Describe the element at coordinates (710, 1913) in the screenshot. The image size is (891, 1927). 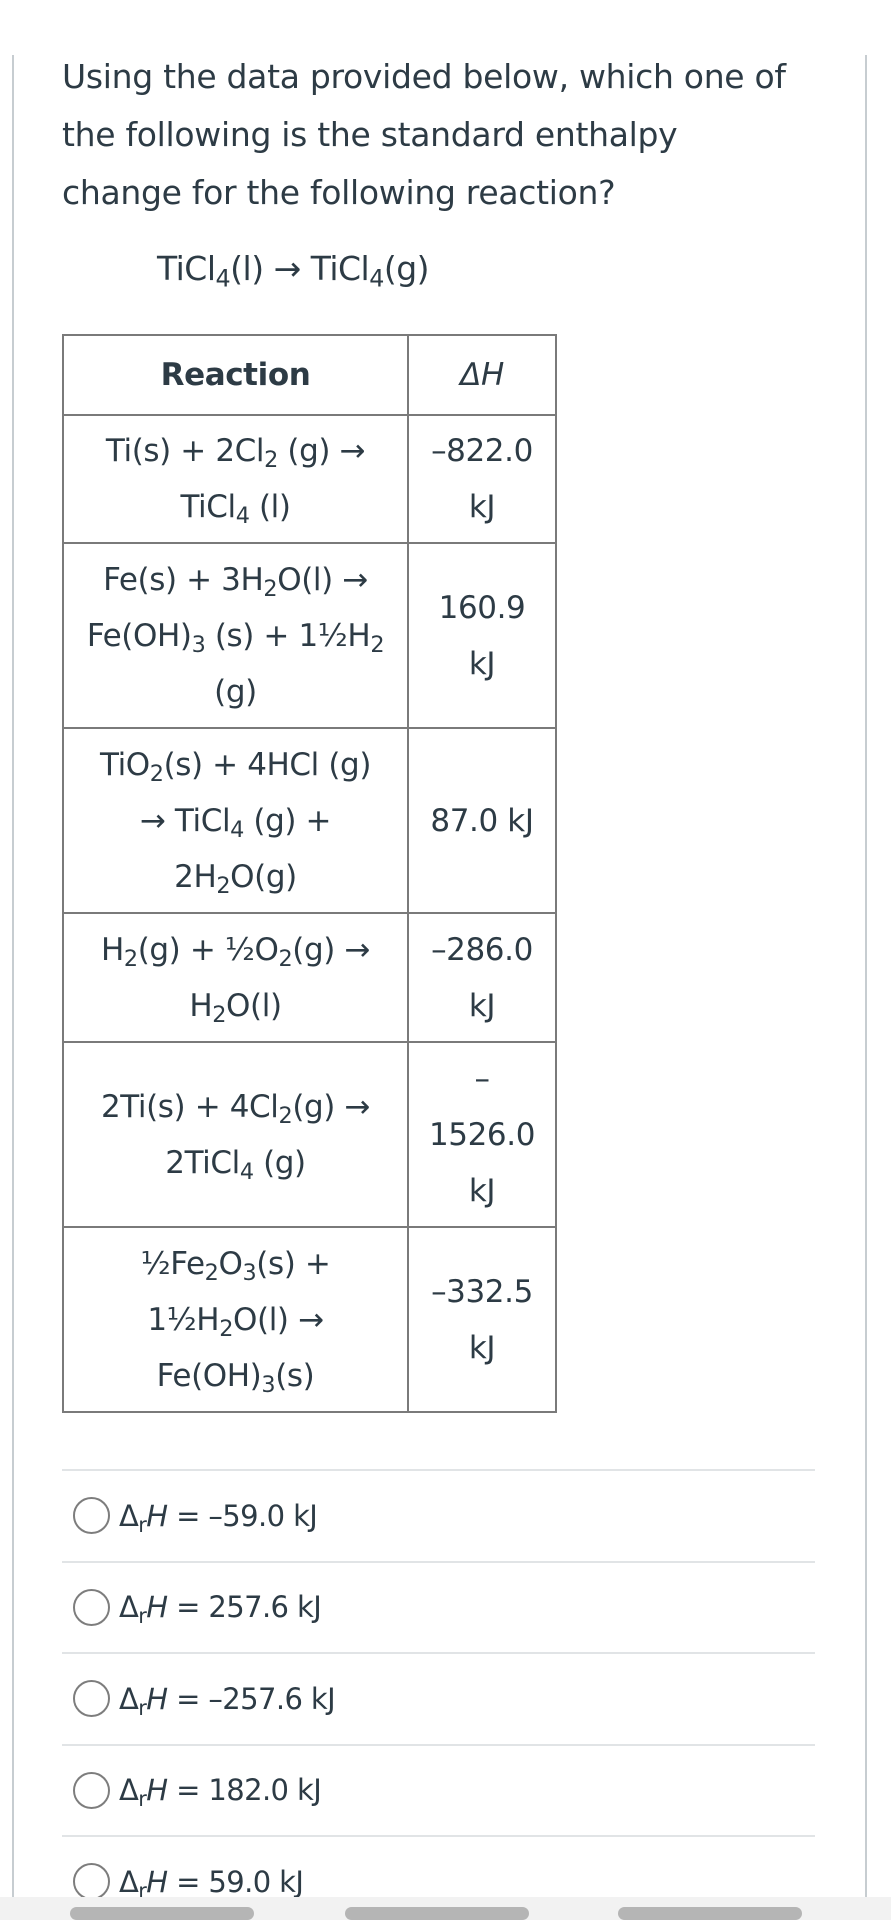
I see `nav-handle-right` at that location.